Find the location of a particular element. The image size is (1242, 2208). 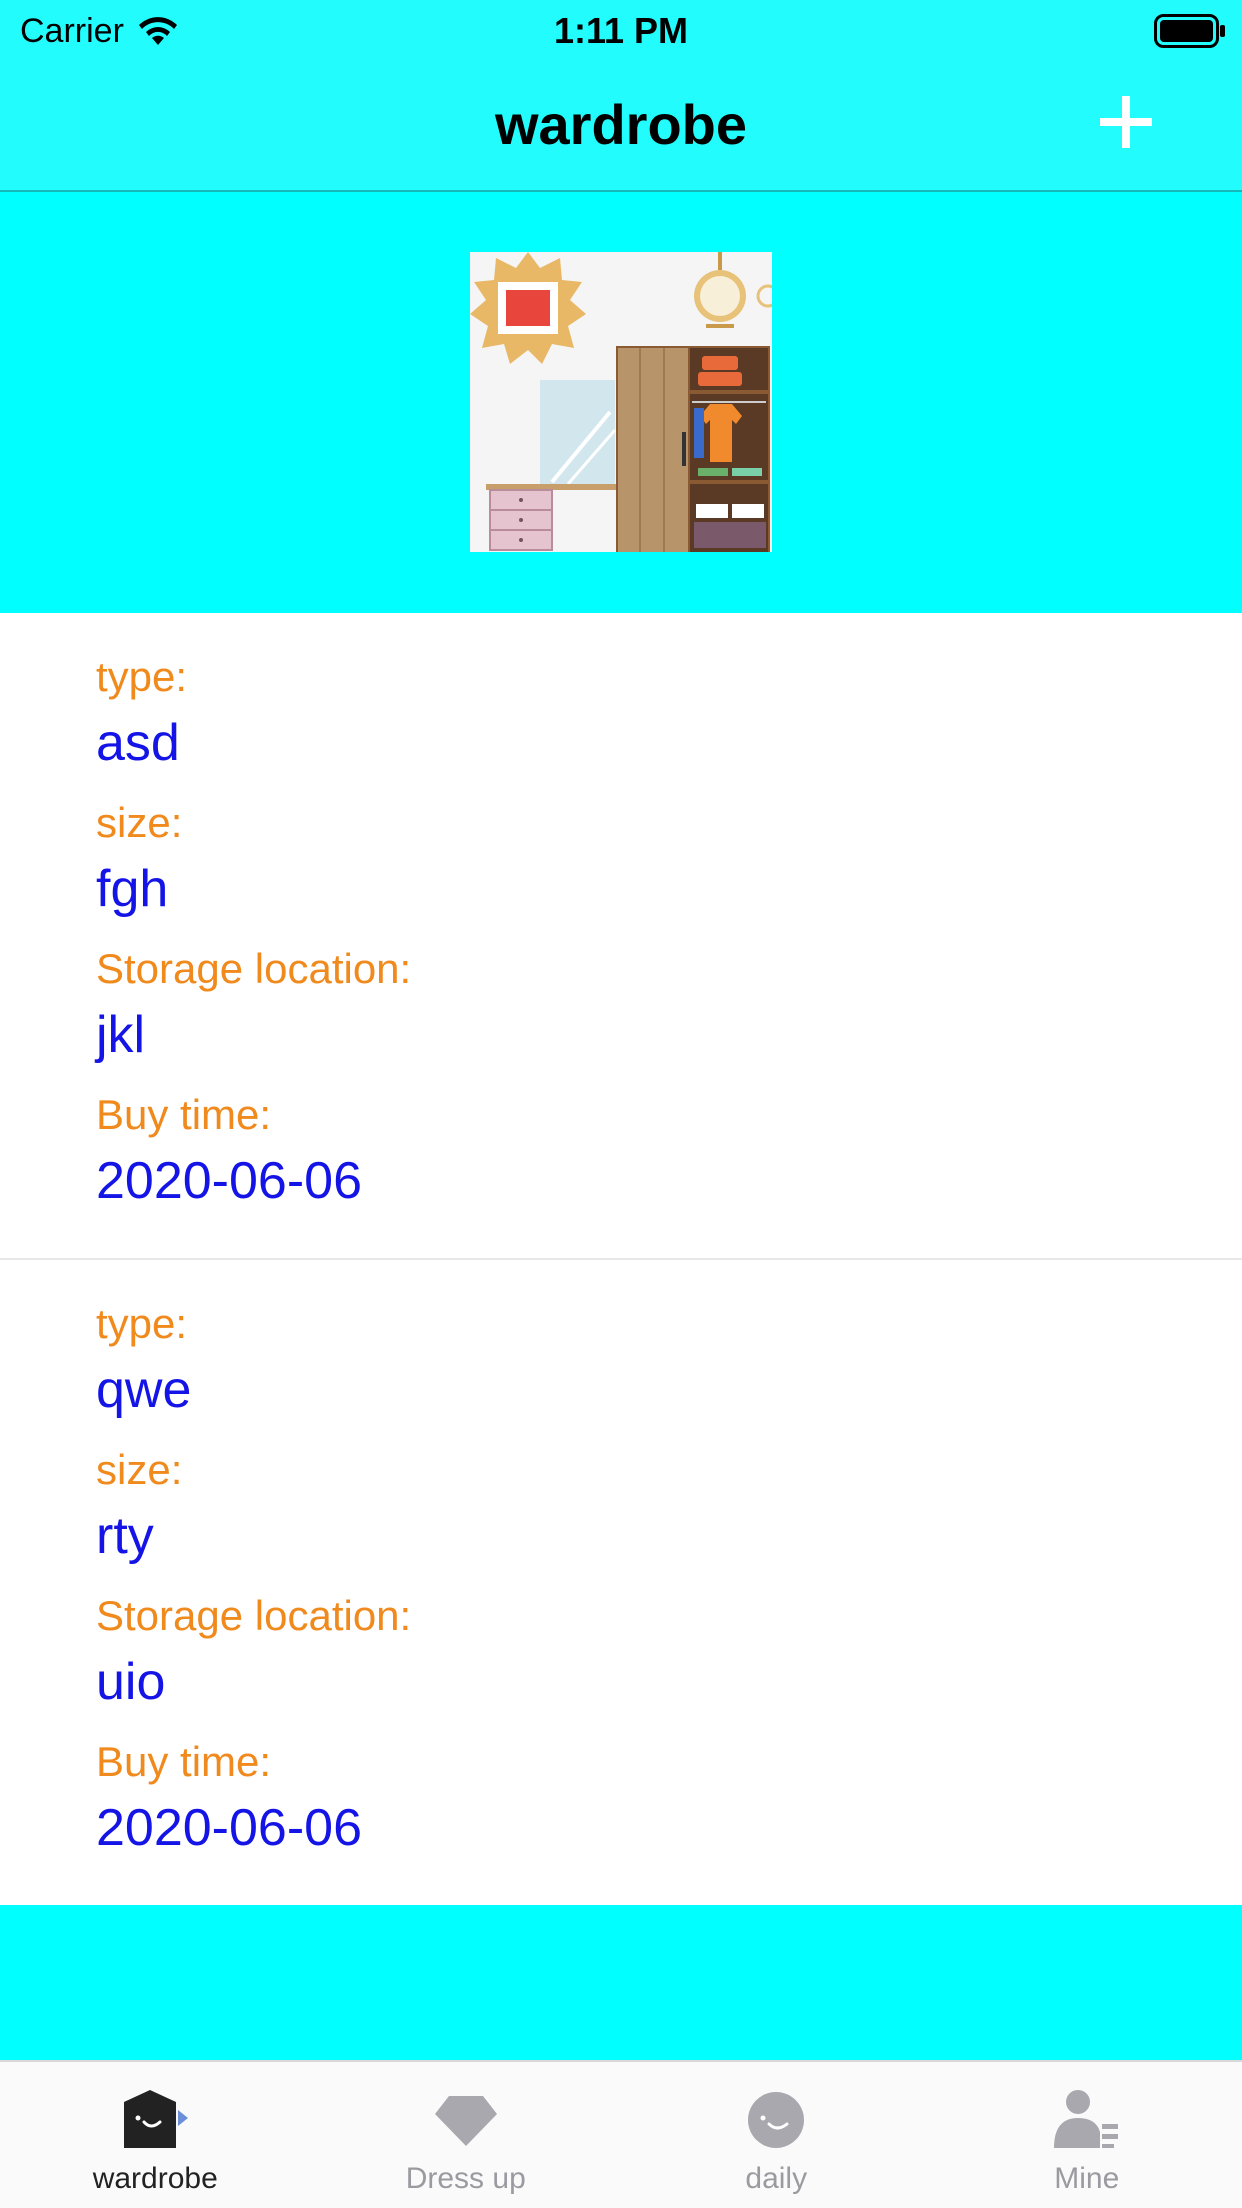

wardrobe-illustration is located at coordinates (621, 402).